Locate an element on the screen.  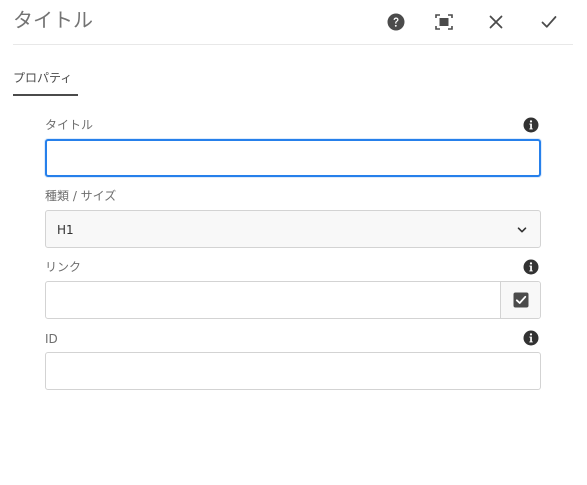
type-size-selected-value: H1 is located at coordinates (65, 230).